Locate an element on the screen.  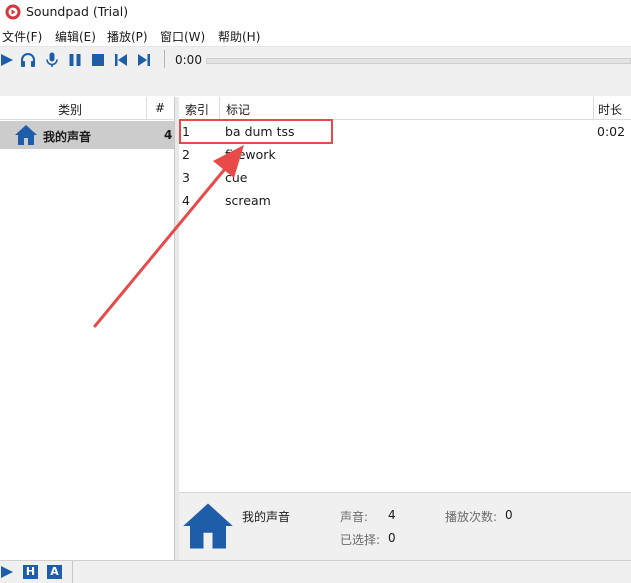
row-tag: firework is located at coordinates (250, 154).